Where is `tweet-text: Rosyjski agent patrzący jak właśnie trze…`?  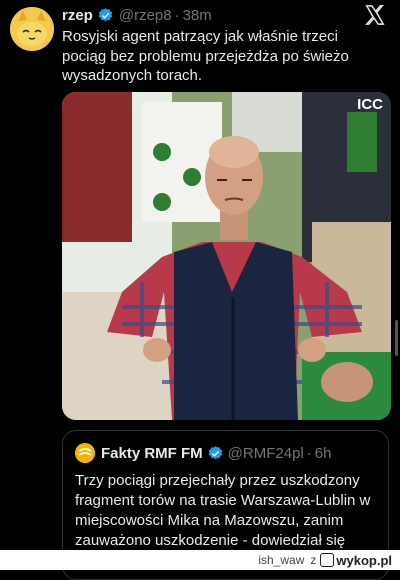 tweet-text: Rosyjski agent patrzący jak właśnie trze… is located at coordinates (205, 56).